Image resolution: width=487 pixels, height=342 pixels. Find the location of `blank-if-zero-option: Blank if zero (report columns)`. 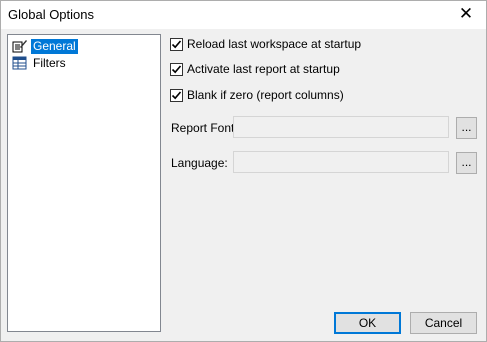

blank-if-zero-option: Blank if zero (report columns) is located at coordinates (257, 95).